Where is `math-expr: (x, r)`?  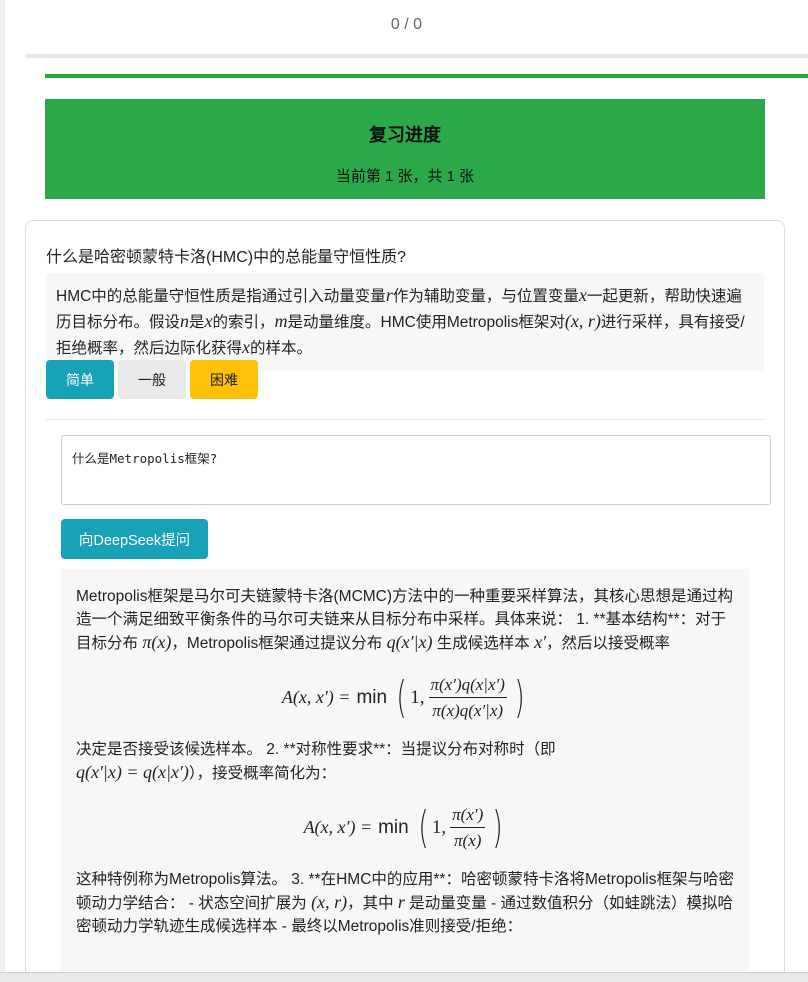
math-expr: (x, r) is located at coordinates (329, 902).